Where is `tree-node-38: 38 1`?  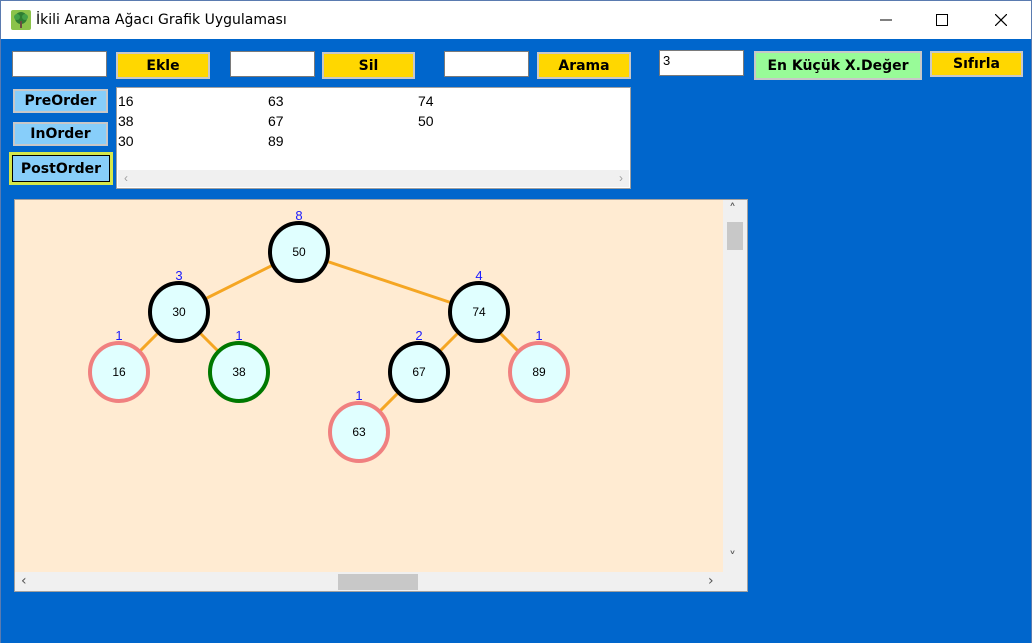
tree-node-38: 38 1 is located at coordinates (239, 365).